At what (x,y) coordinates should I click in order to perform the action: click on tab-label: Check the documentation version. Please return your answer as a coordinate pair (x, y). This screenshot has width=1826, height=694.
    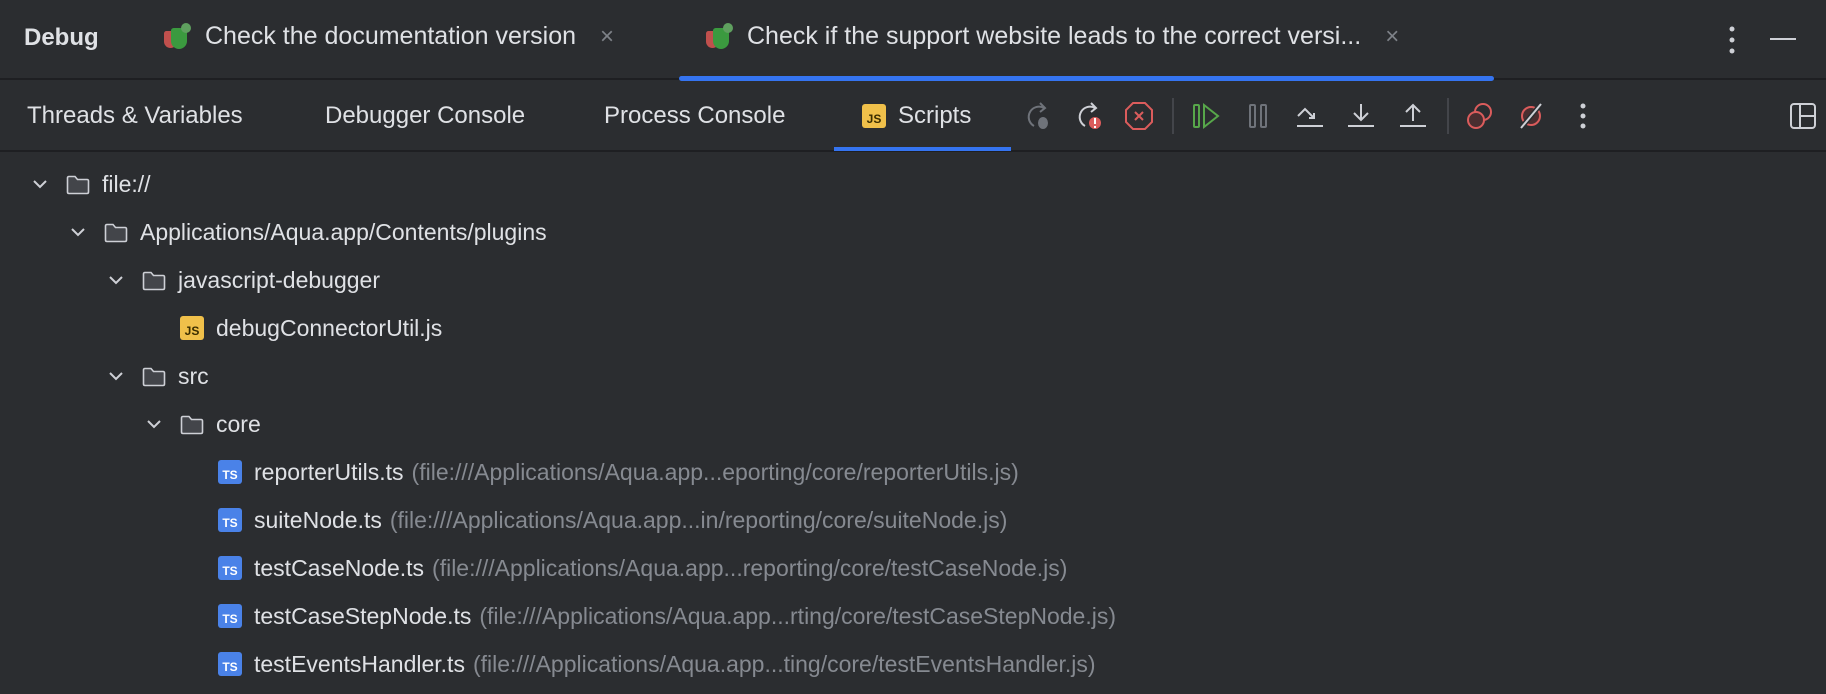
    Looking at the image, I should click on (391, 36).